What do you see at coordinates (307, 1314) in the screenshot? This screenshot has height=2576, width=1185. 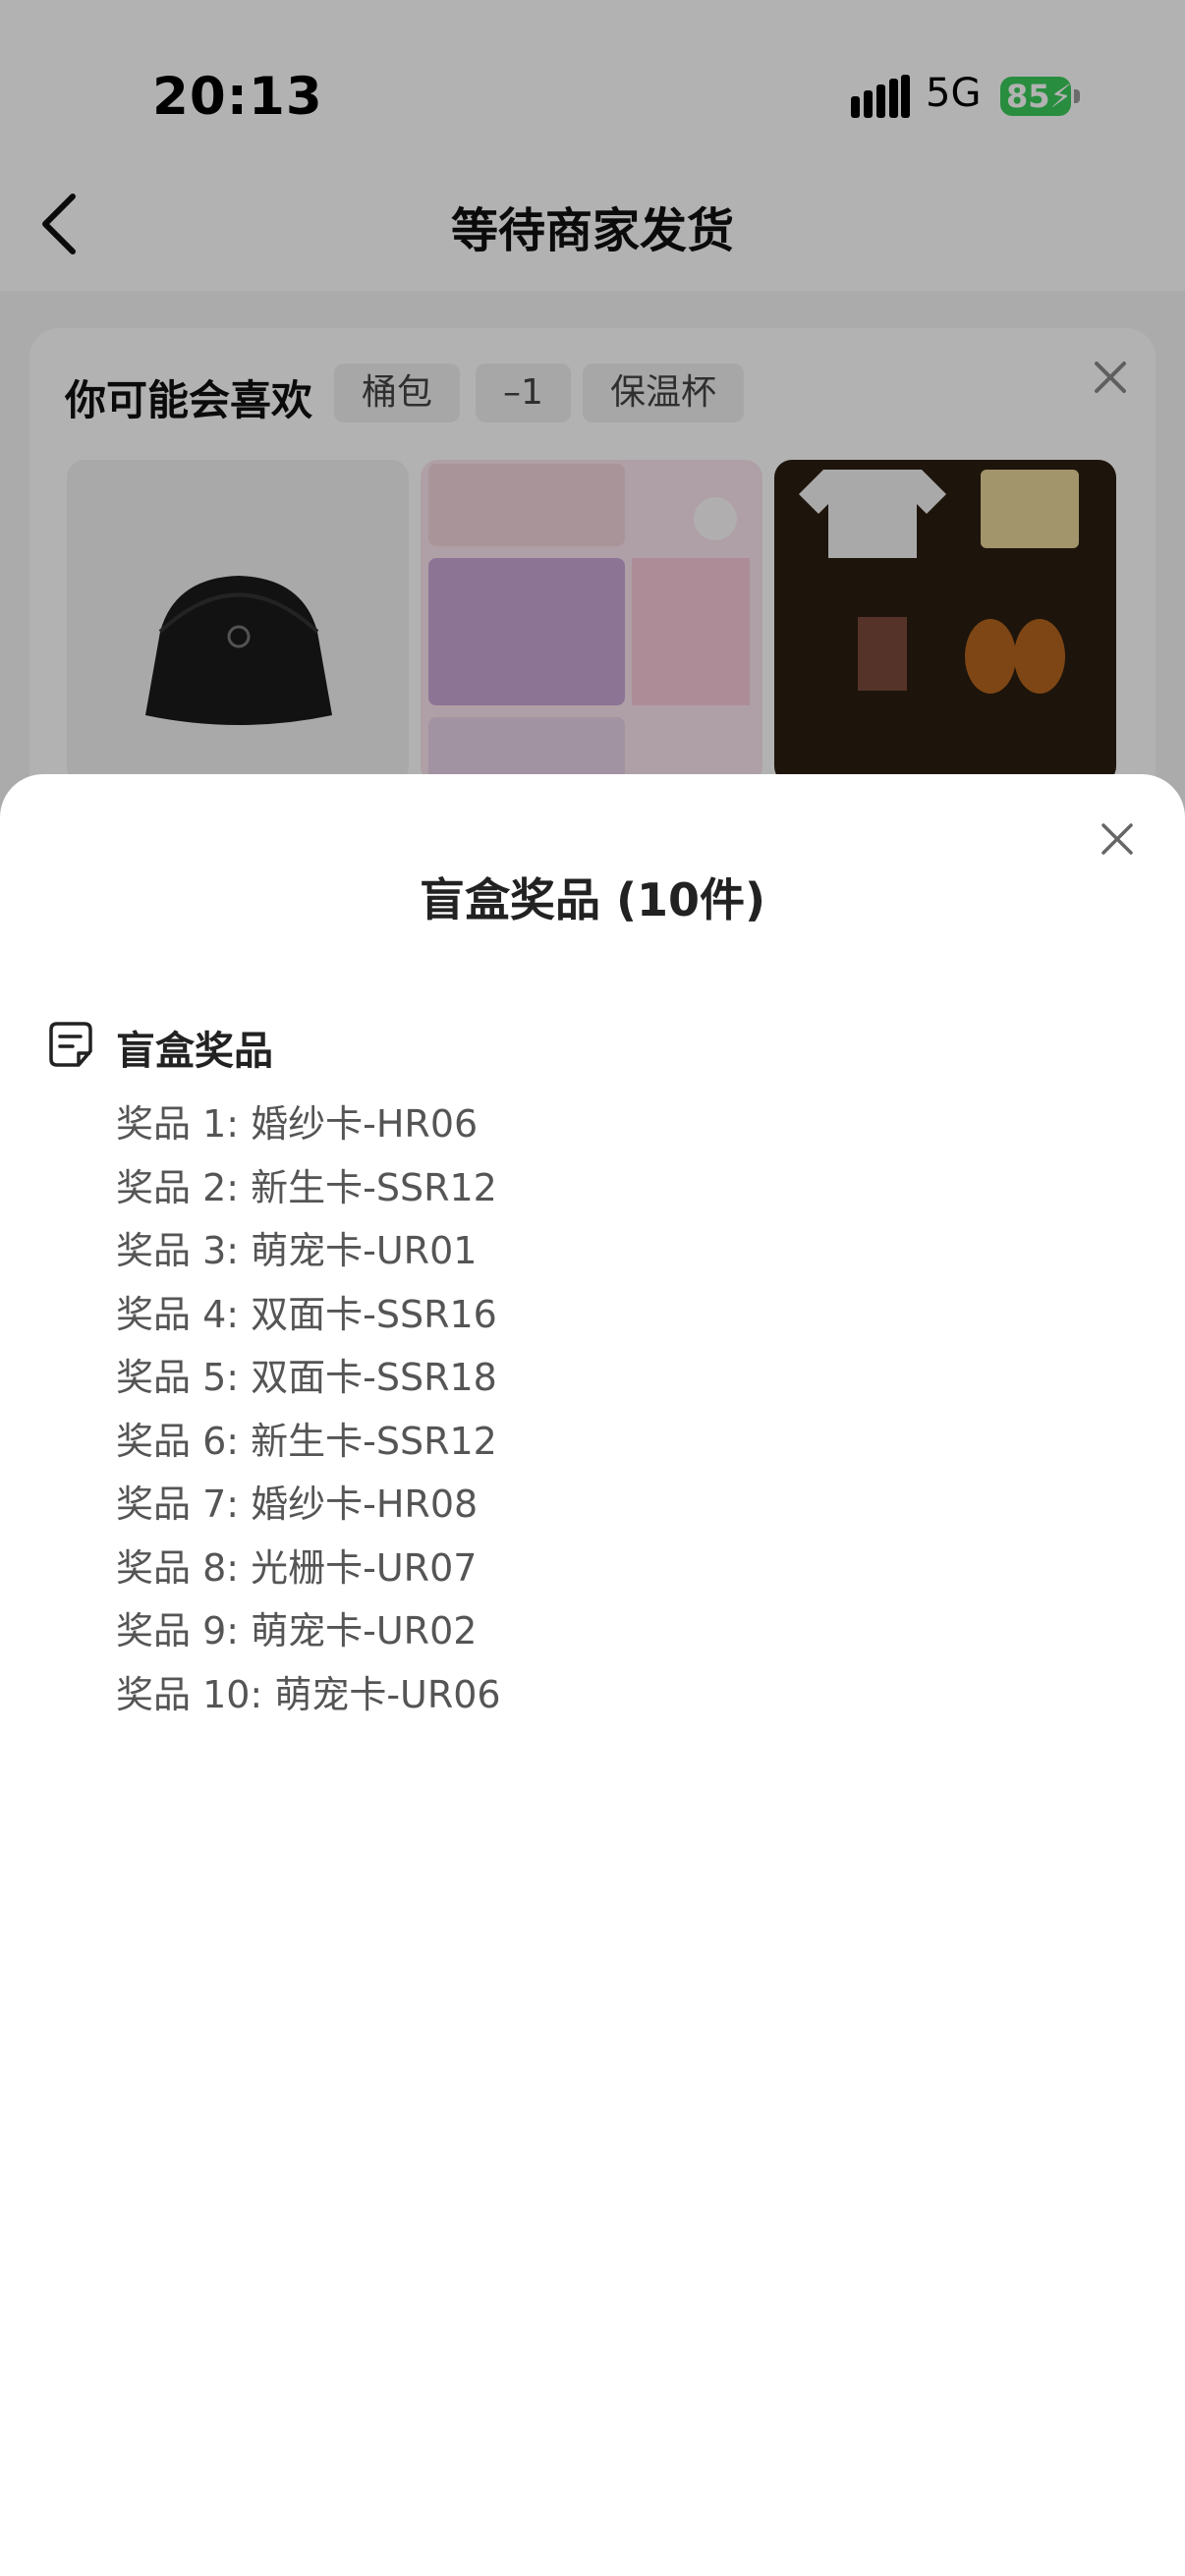 I see `prize-item: 奖品 4: 双面卡-SSR16` at bounding box center [307, 1314].